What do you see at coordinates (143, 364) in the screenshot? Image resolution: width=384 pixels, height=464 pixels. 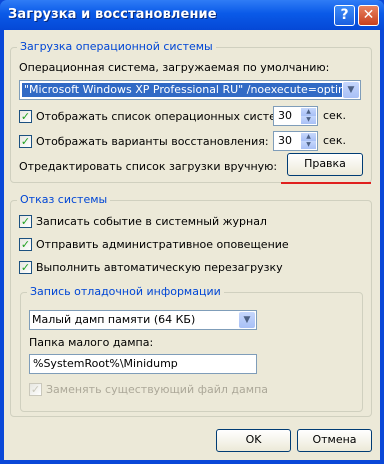 I see `dump-folder-input: %SystemRoot%\Minidump` at bounding box center [143, 364].